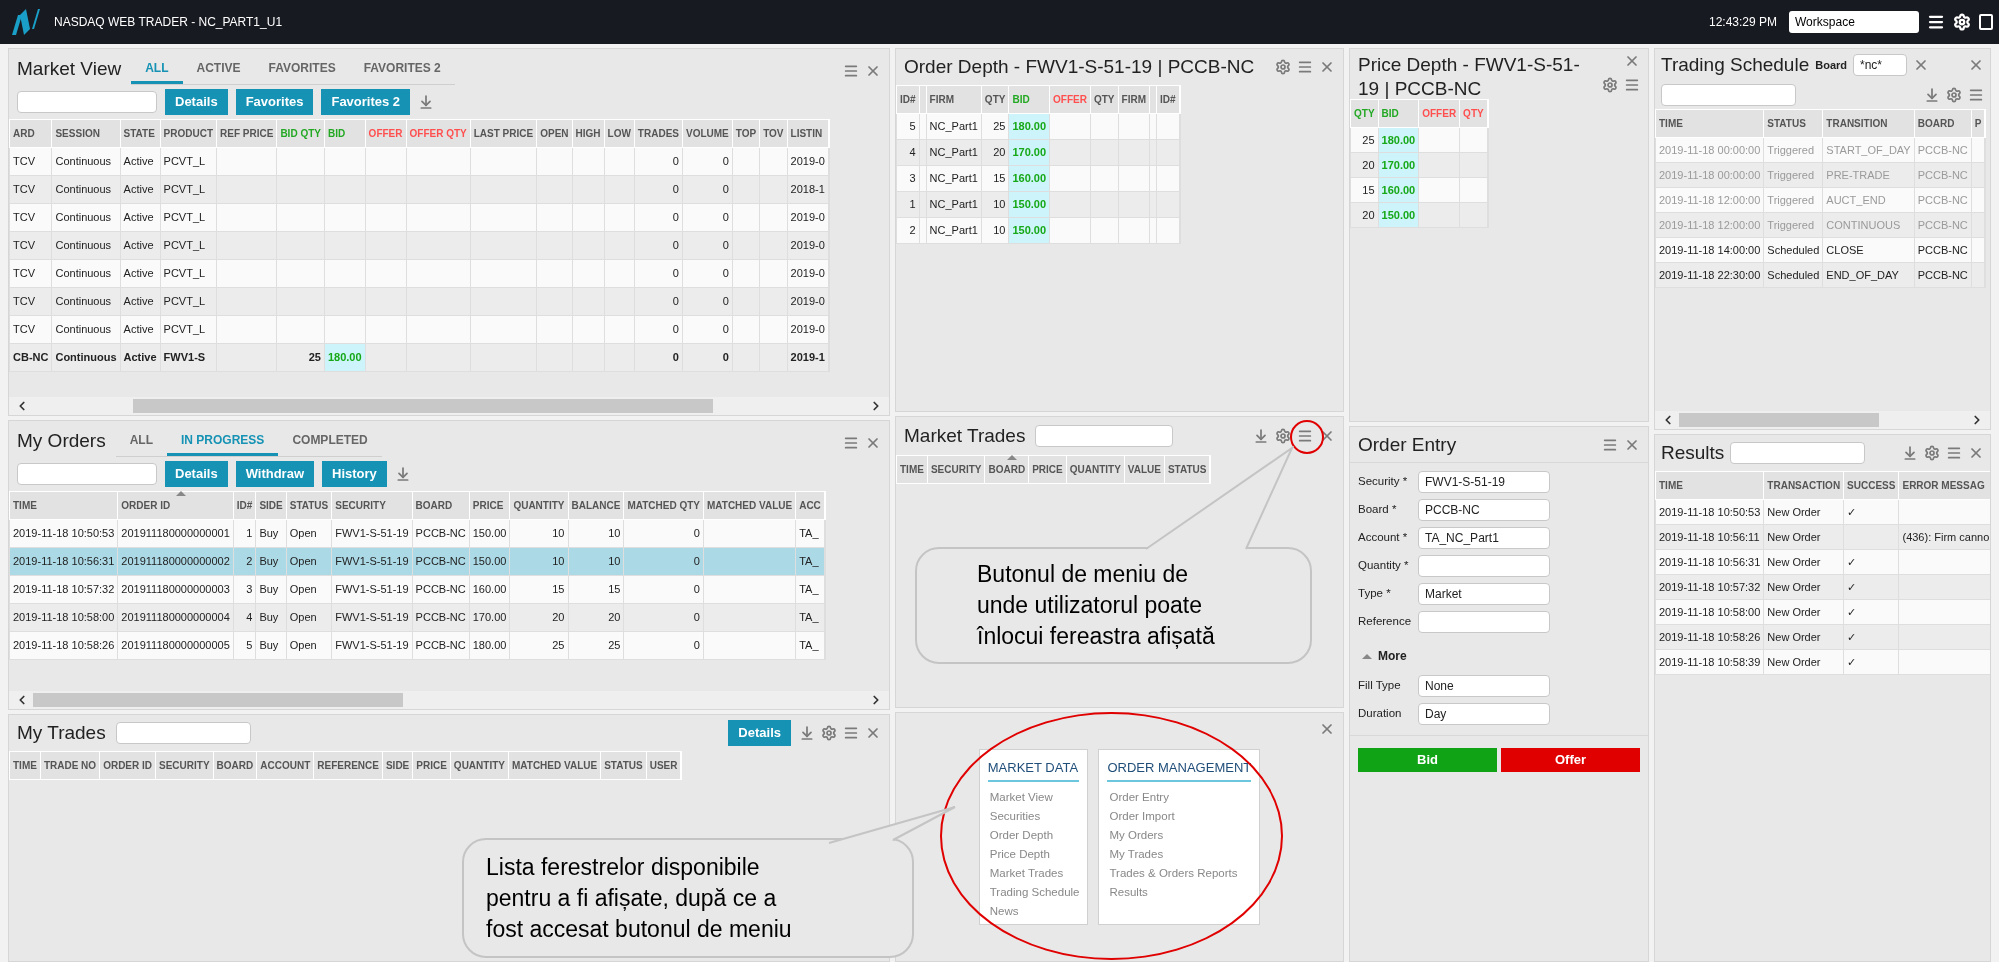 The width and height of the screenshot is (1999, 962). Describe the element at coordinates (1038, 152) in the screenshot. I see `table-row: 4 NC_Part1 20 170.00` at that location.